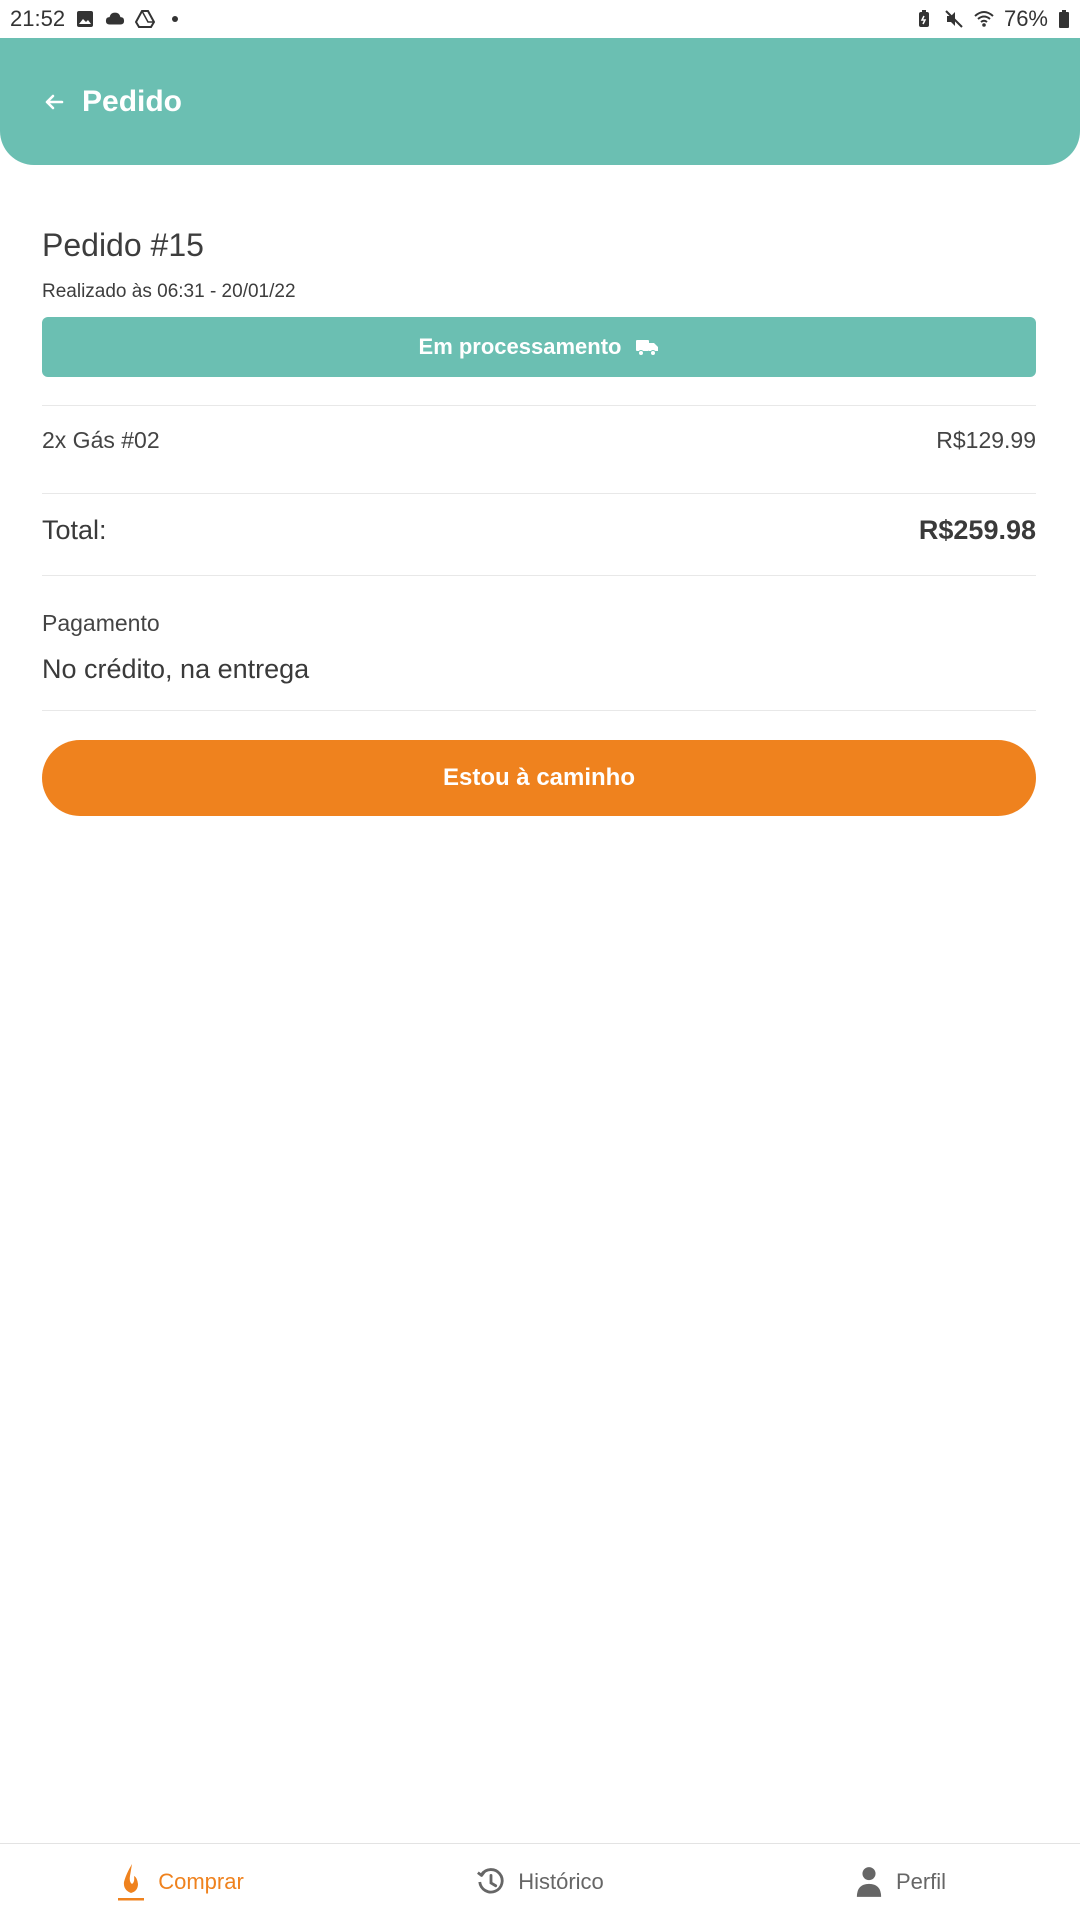 This screenshot has height=1920, width=1080. Describe the element at coordinates (74, 530) in the screenshot. I see `order-total-label: Total:` at that location.